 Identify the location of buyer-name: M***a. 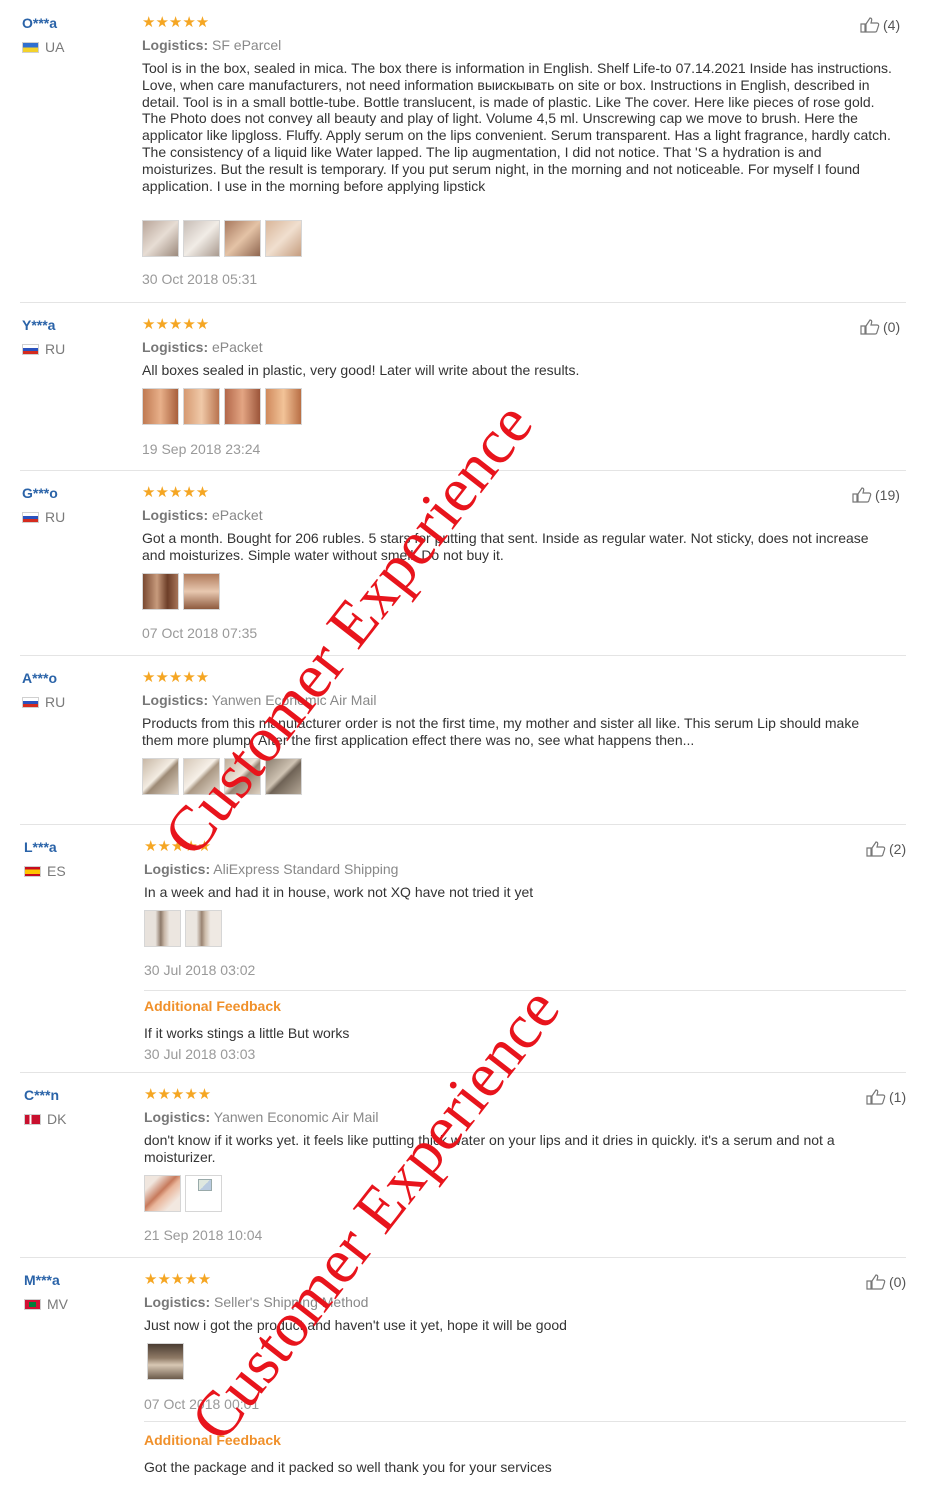
(42, 1280).